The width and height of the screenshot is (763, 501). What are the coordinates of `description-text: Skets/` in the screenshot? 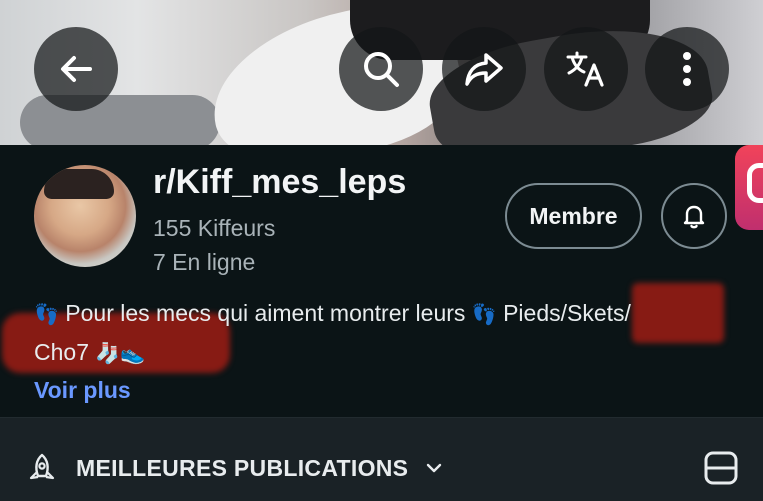 It's located at (599, 313).